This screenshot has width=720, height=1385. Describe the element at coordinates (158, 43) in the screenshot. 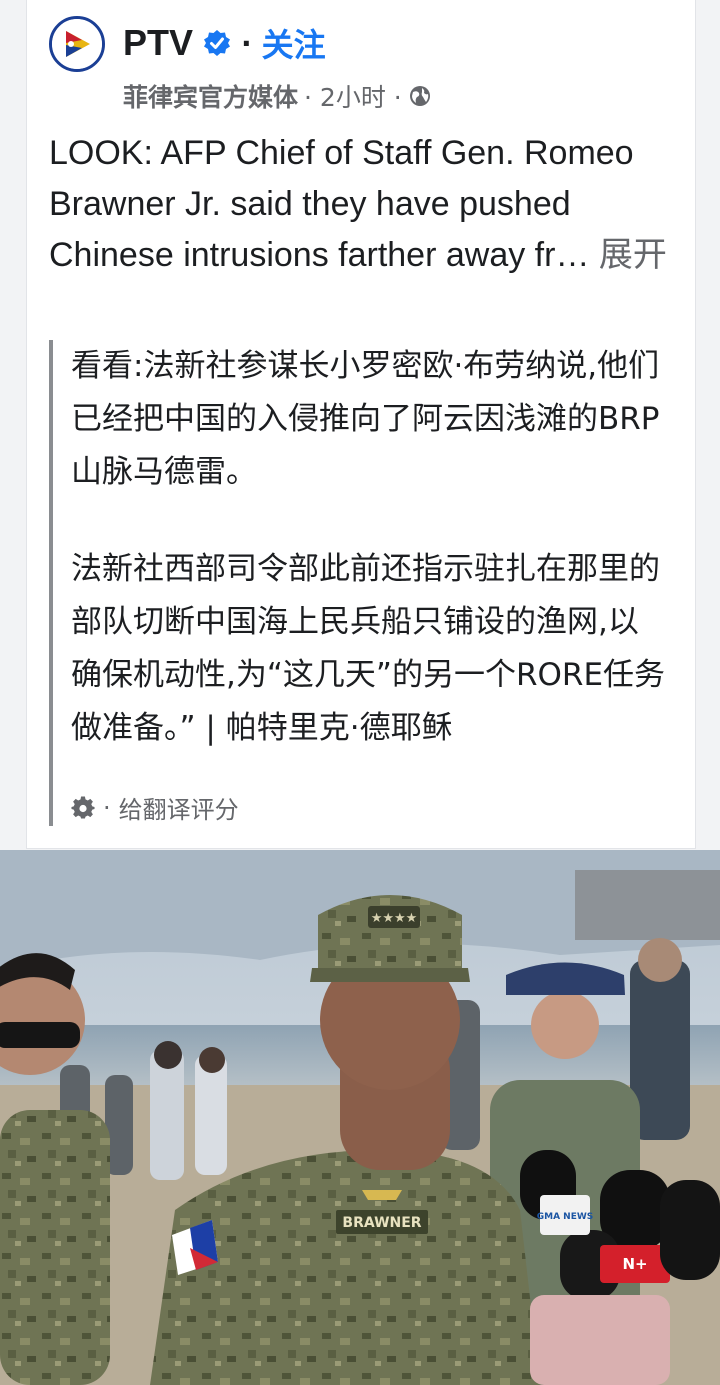

I see `page-name-link: PTV` at that location.